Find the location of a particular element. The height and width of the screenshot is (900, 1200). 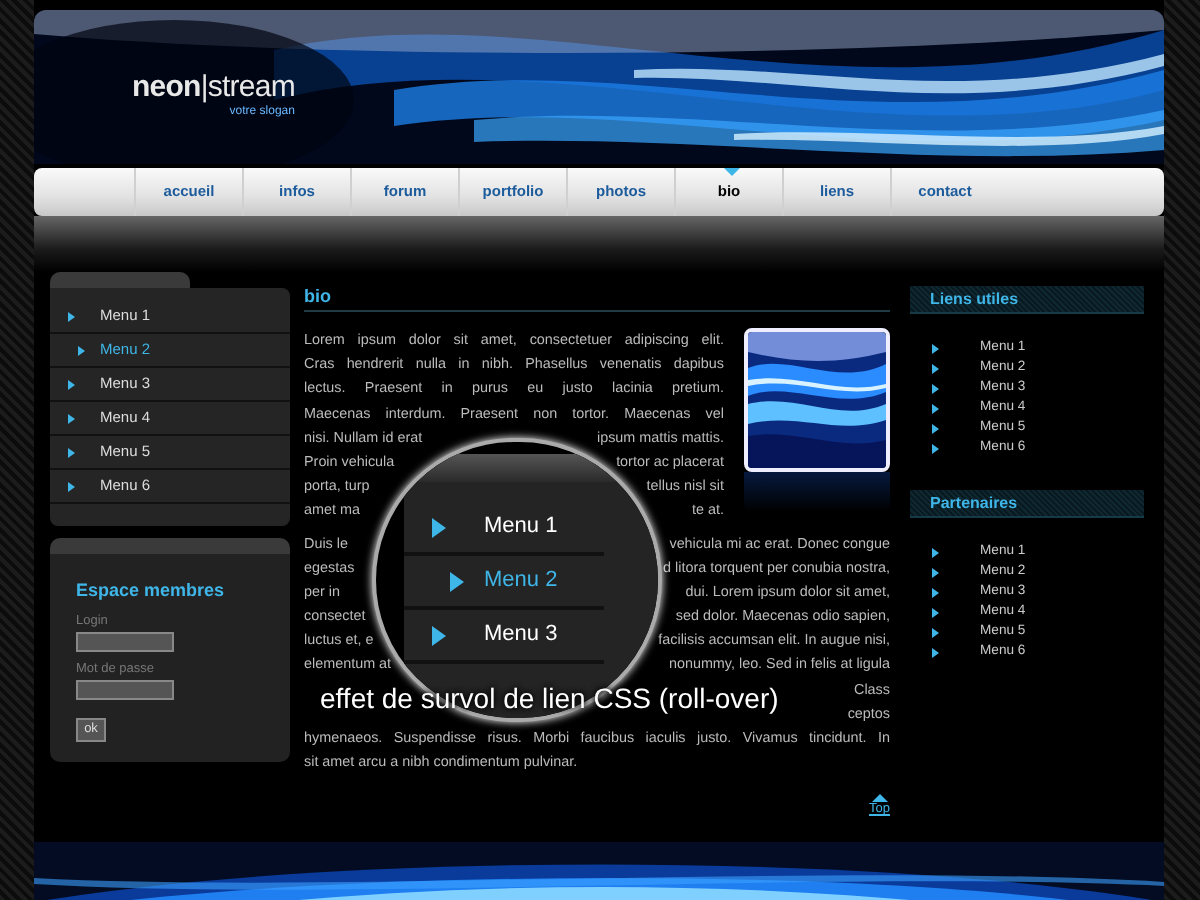

menu-item: Menu 3 is located at coordinates (504, 637).